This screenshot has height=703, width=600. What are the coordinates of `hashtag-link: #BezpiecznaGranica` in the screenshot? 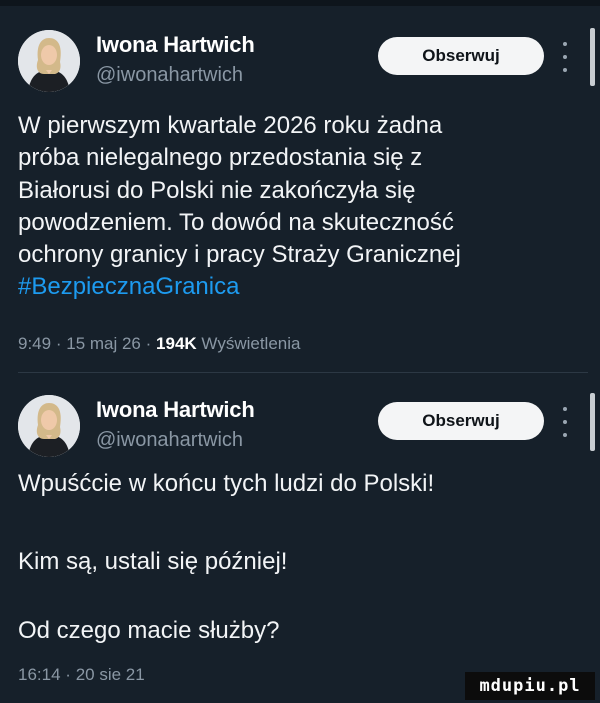 It's located at (298, 287).